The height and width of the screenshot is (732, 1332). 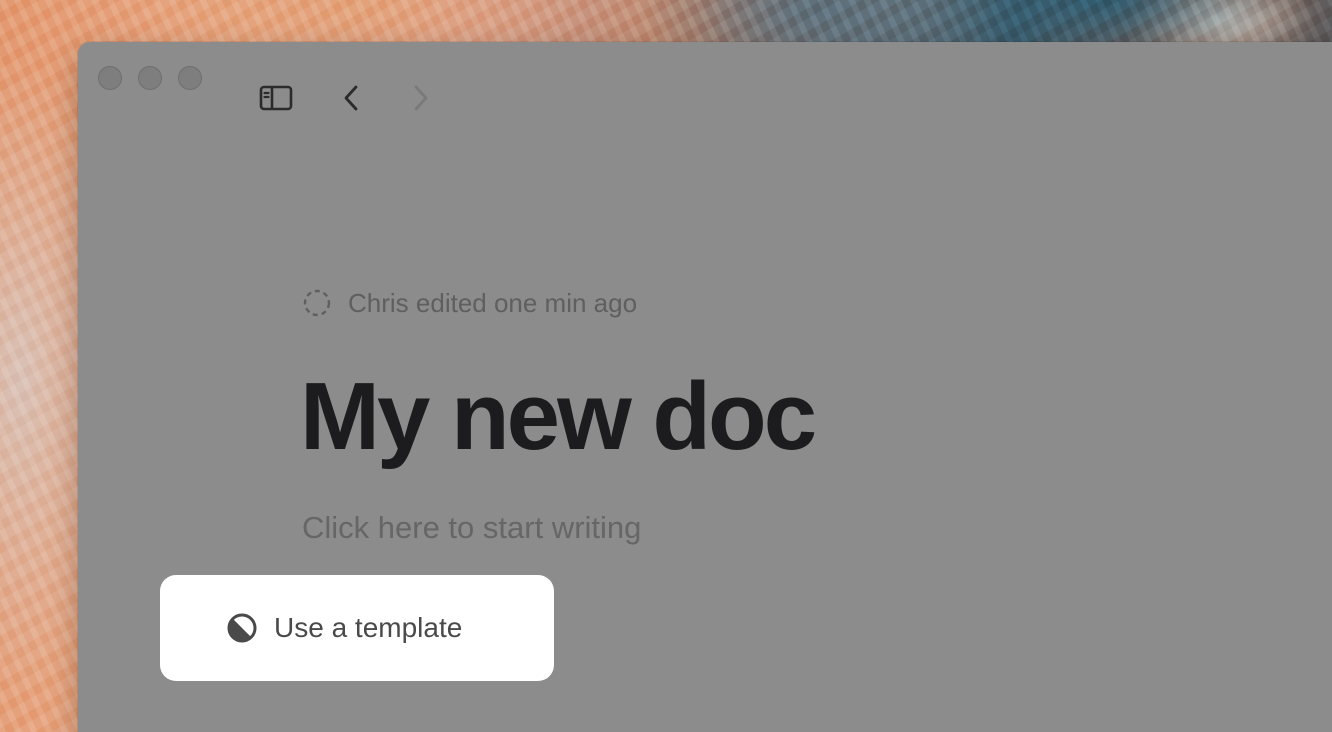 I want to click on toggle-sidebar-button, so click(x=276, y=98).